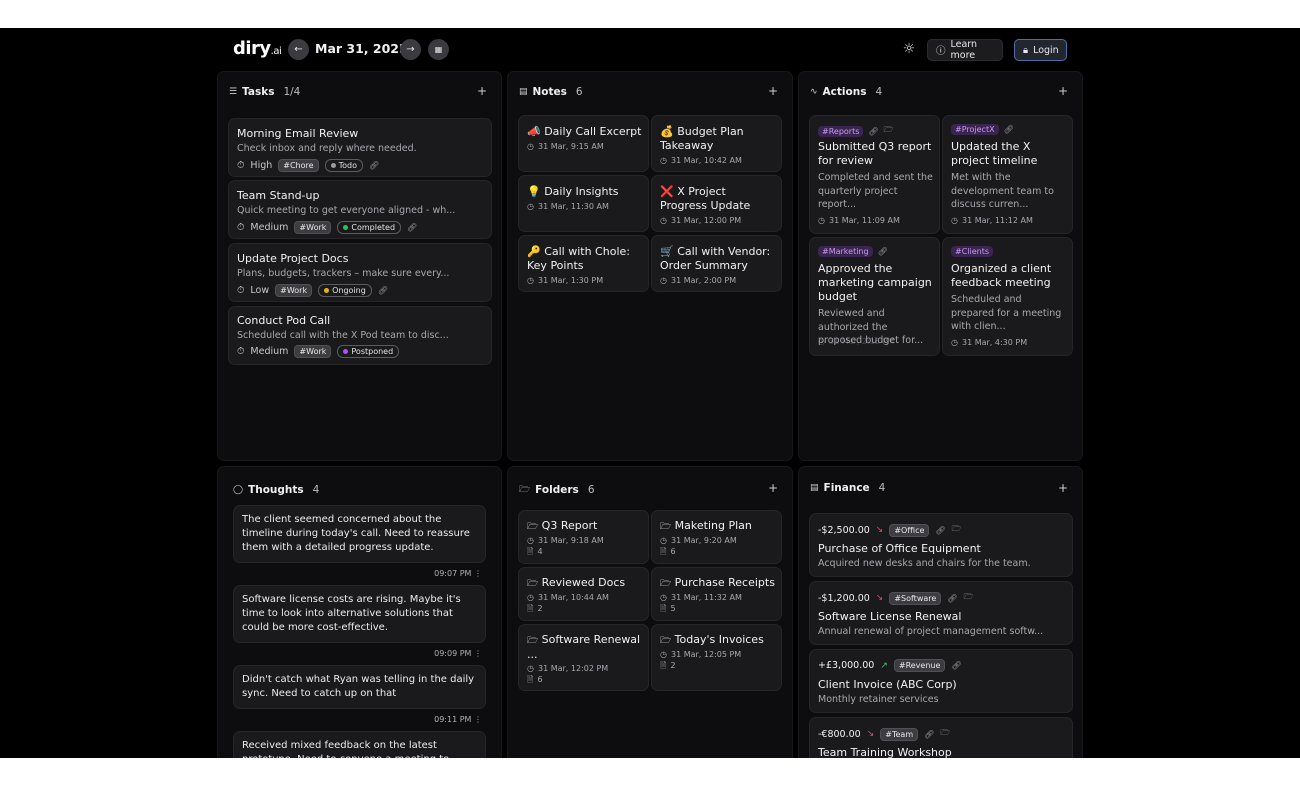 The image size is (1300, 788). What do you see at coordinates (261, 165) in the screenshot?
I see `task-priority: High` at bounding box center [261, 165].